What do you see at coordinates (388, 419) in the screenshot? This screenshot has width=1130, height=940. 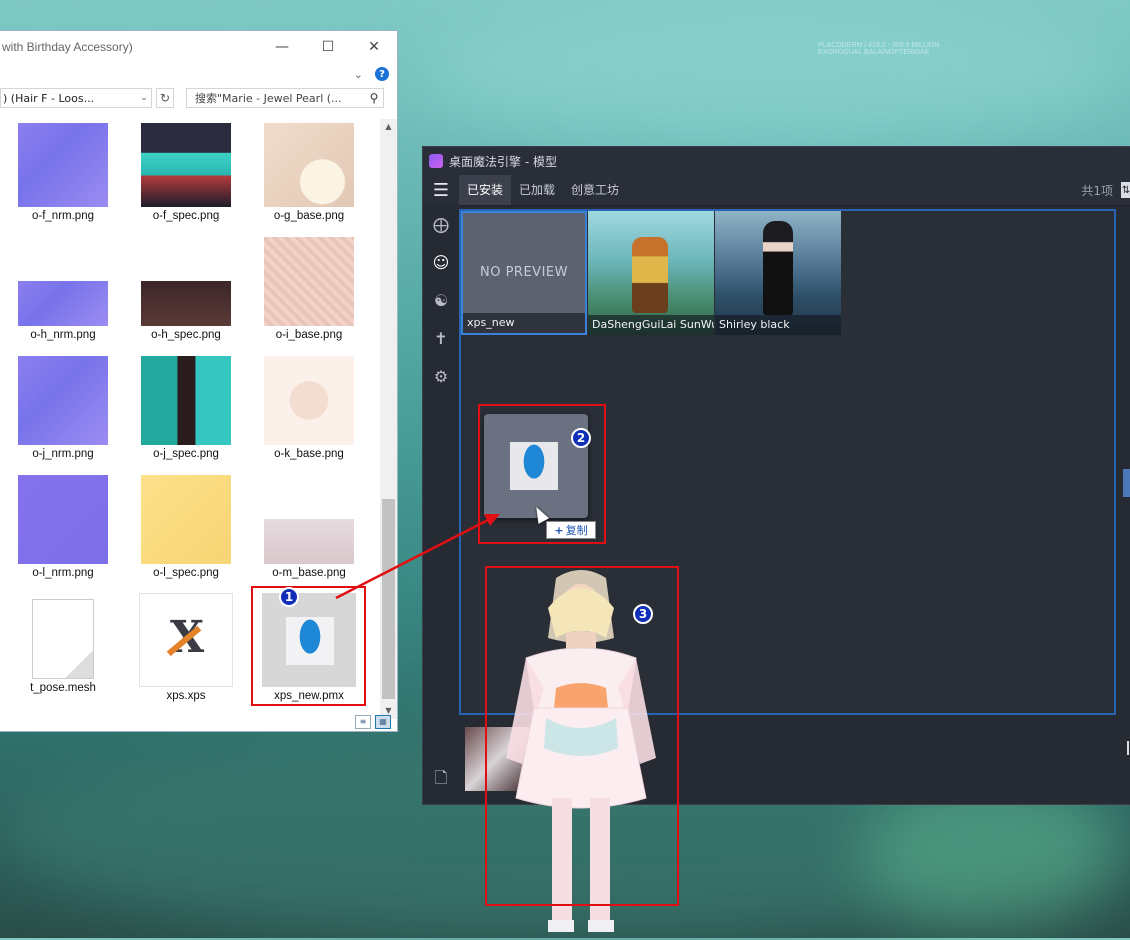 I see `vertical-scrollbar: ▲ ▼` at bounding box center [388, 419].